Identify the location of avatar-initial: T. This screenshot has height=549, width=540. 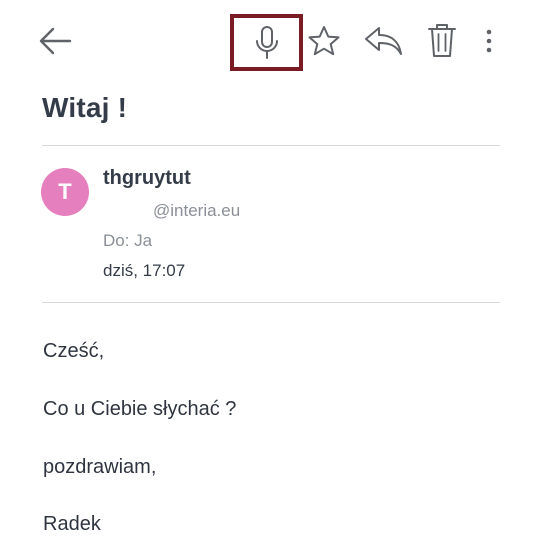
(65, 191).